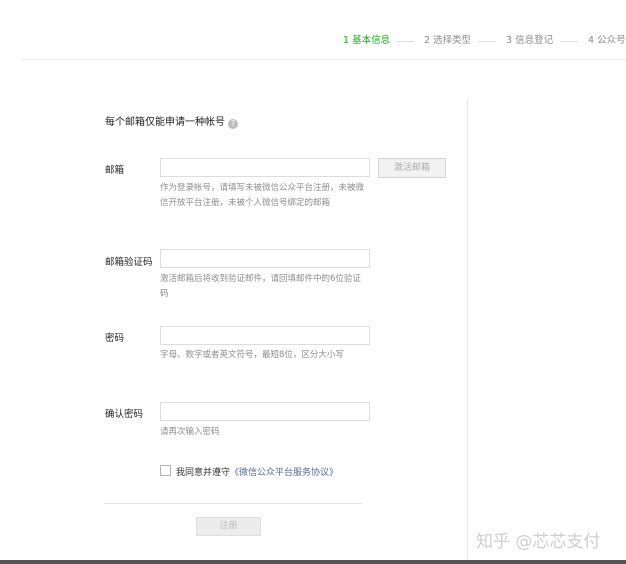 The height and width of the screenshot is (564, 626). What do you see at coordinates (233, 503) in the screenshot?
I see `form-divider` at bounding box center [233, 503].